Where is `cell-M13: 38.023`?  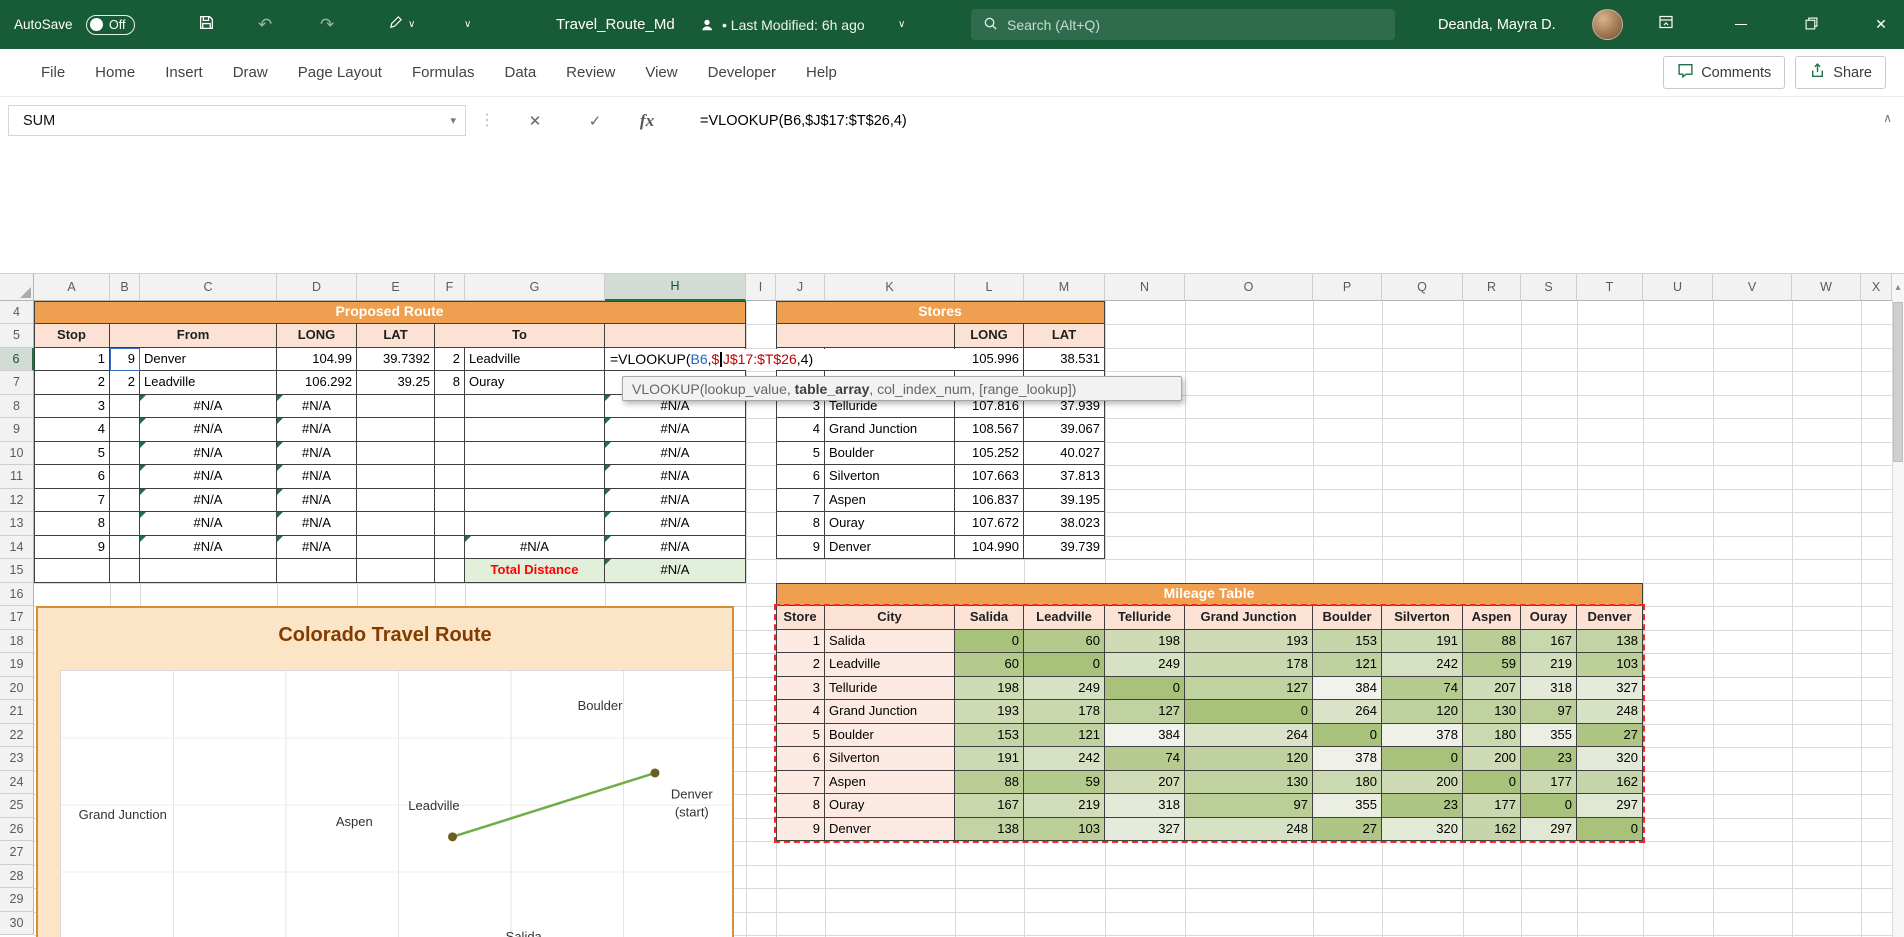 cell-M13: 38.023 is located at coordinates (1064, 524).